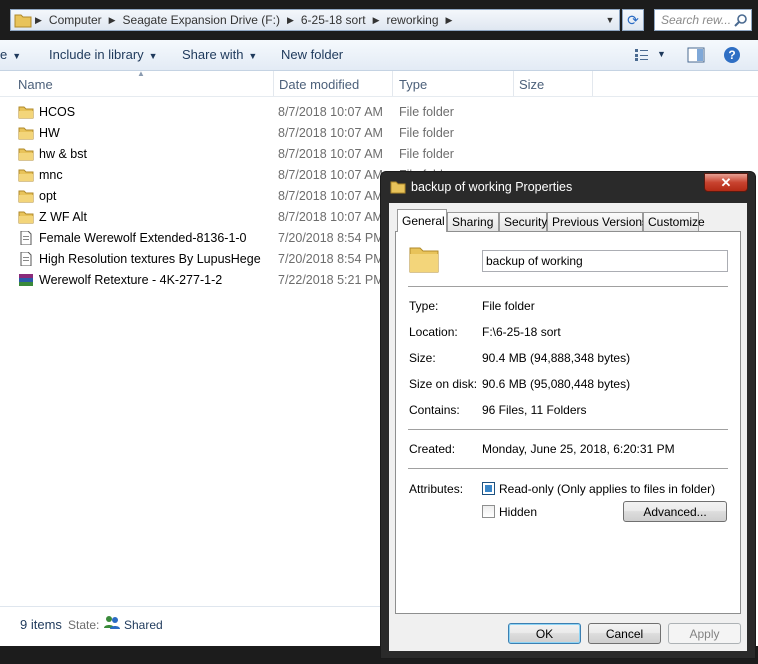  I want to click on document-icon, so click(26, 259).